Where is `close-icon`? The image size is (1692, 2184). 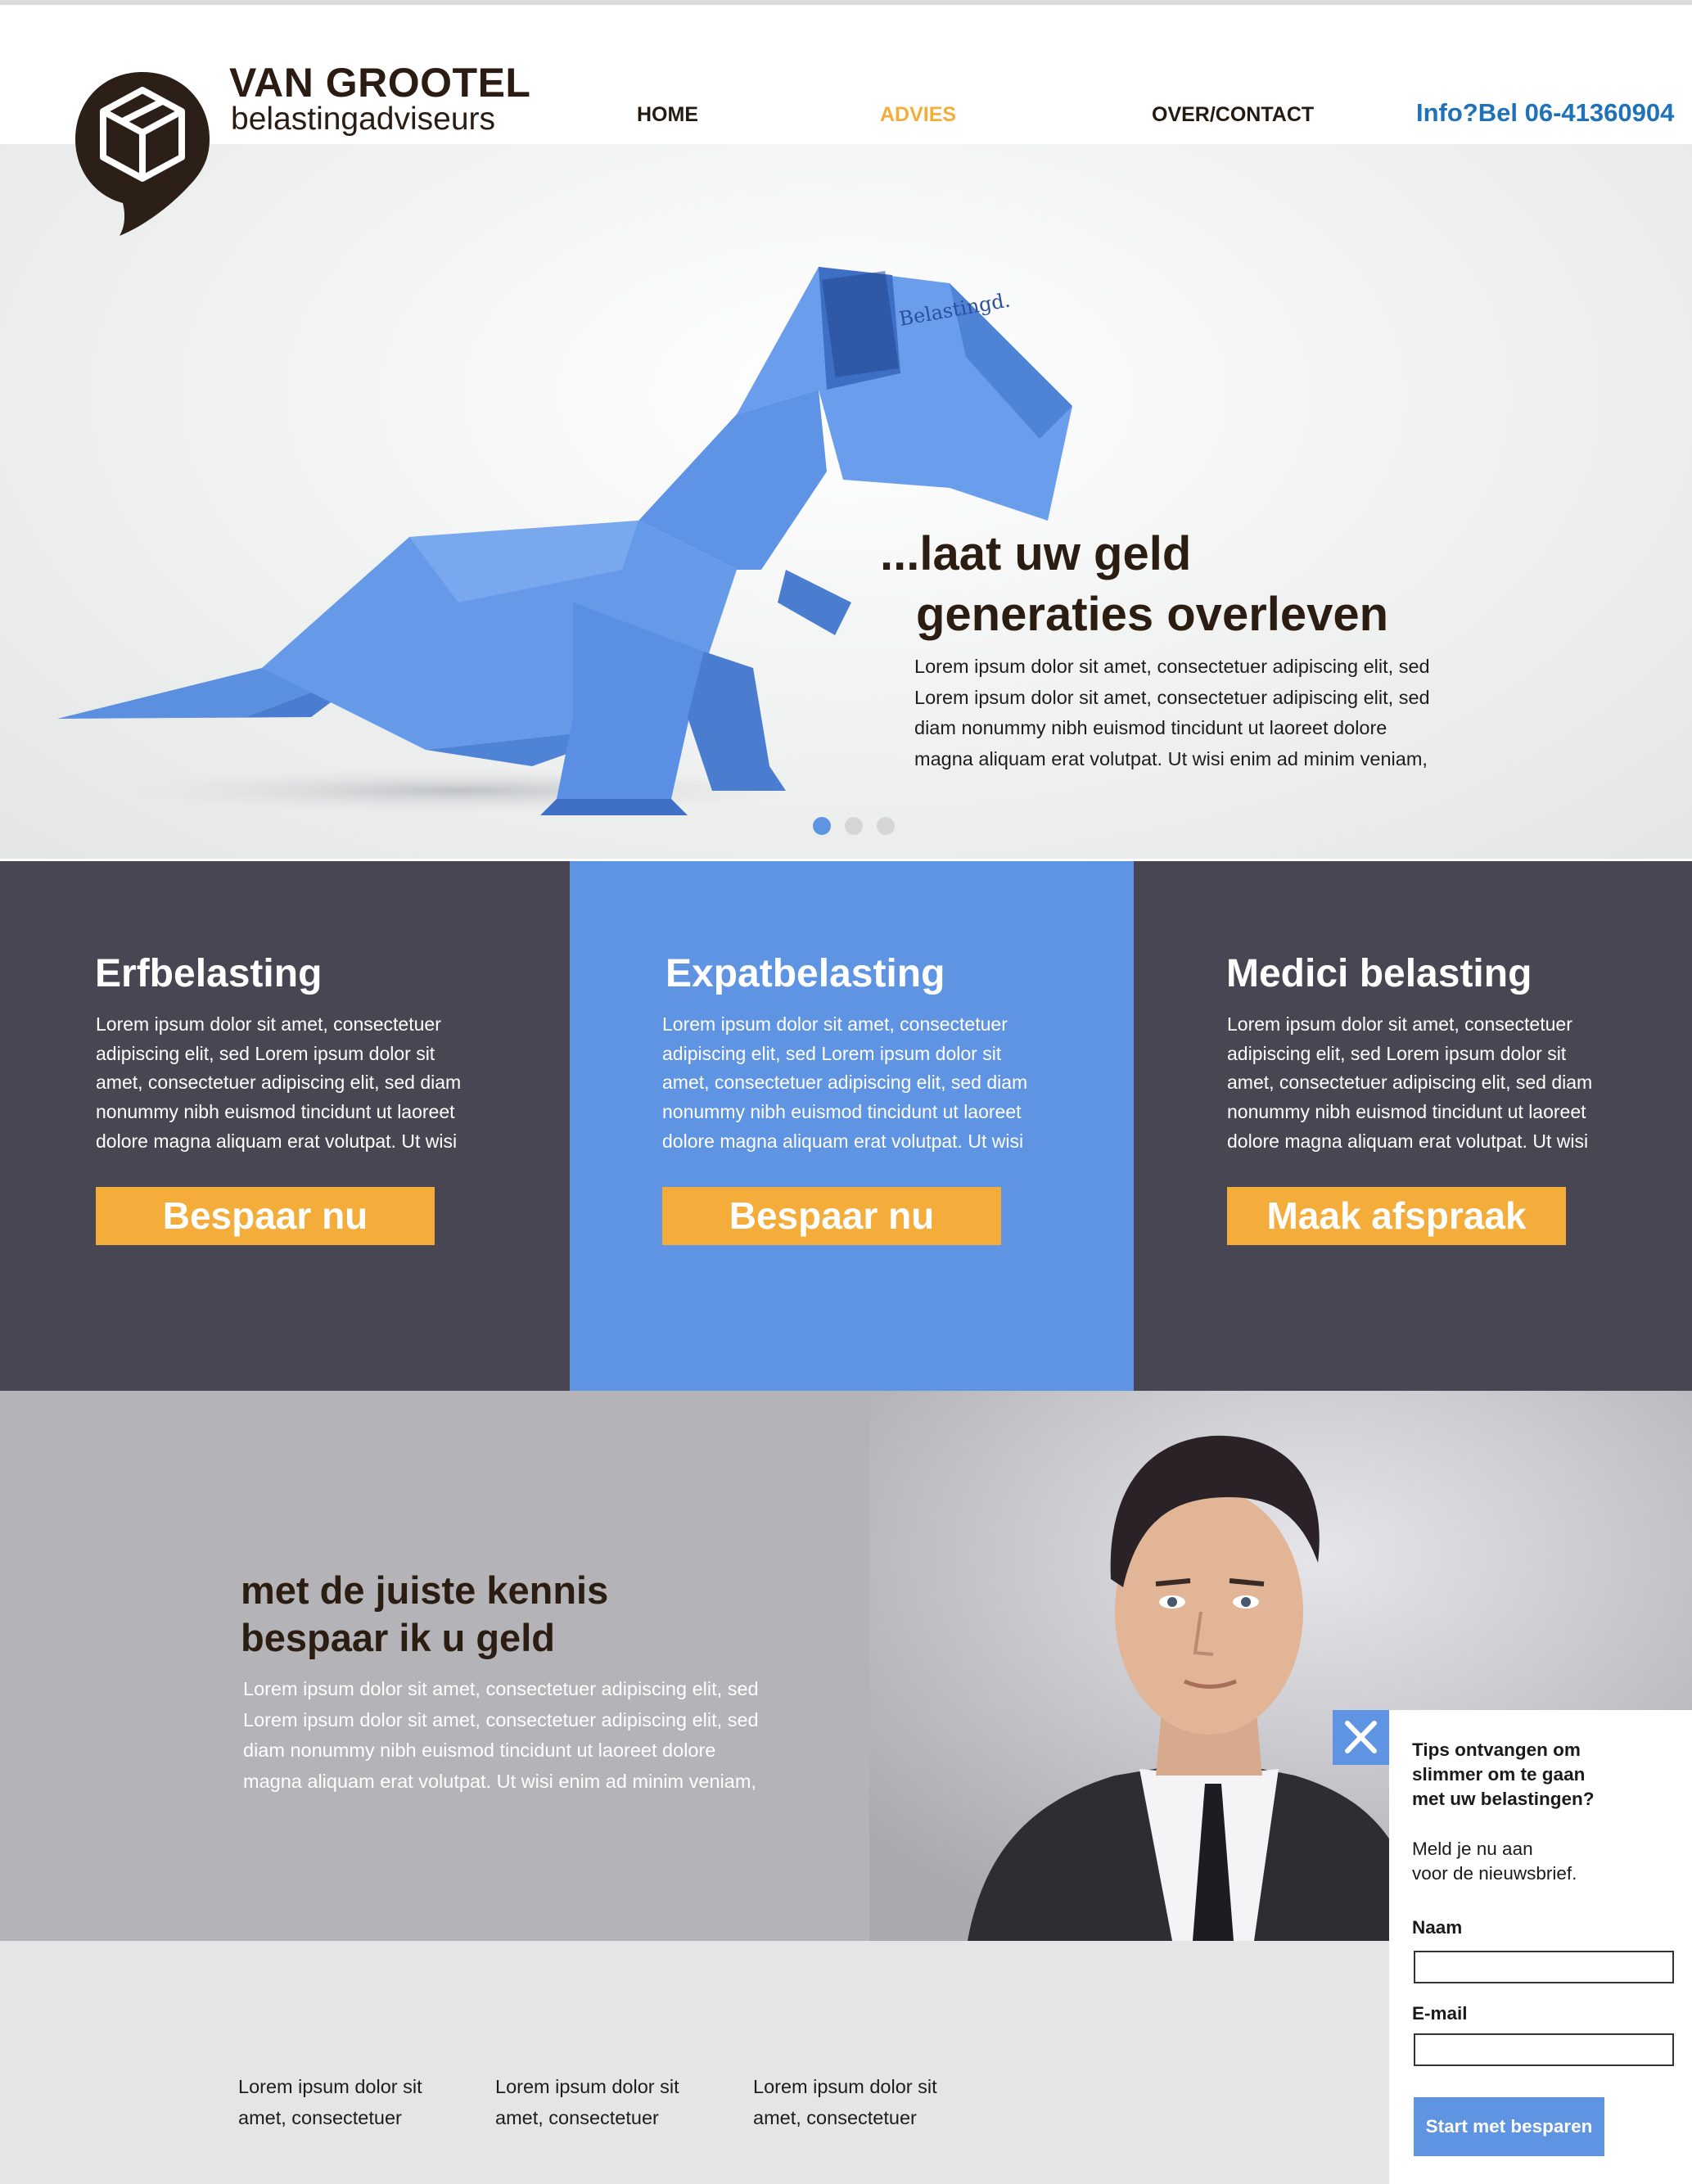
close-icon is located at coordinates (1361, 1737).